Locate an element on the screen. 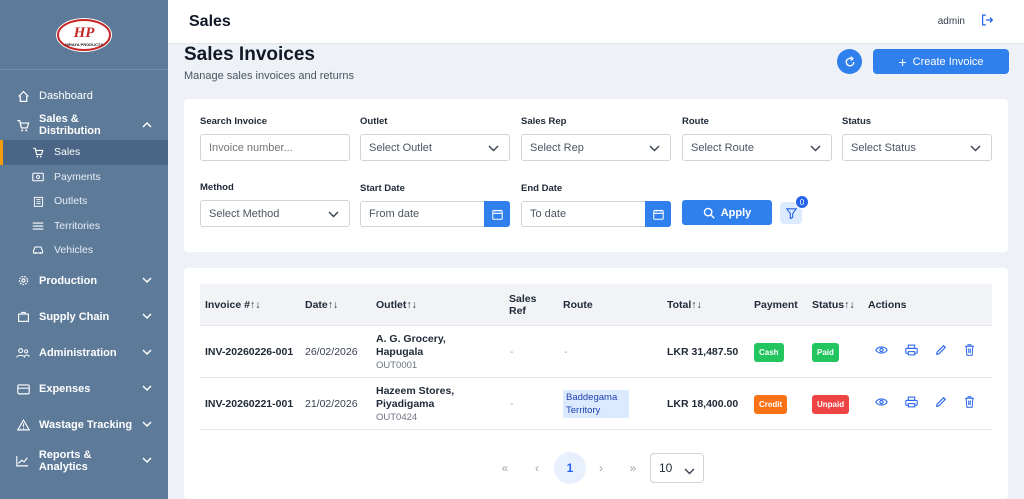 Image resolution: width=1024 pixels, height=499 pixels. create-invoice-button: + Create Invoice is located at coordinates (941, 61).